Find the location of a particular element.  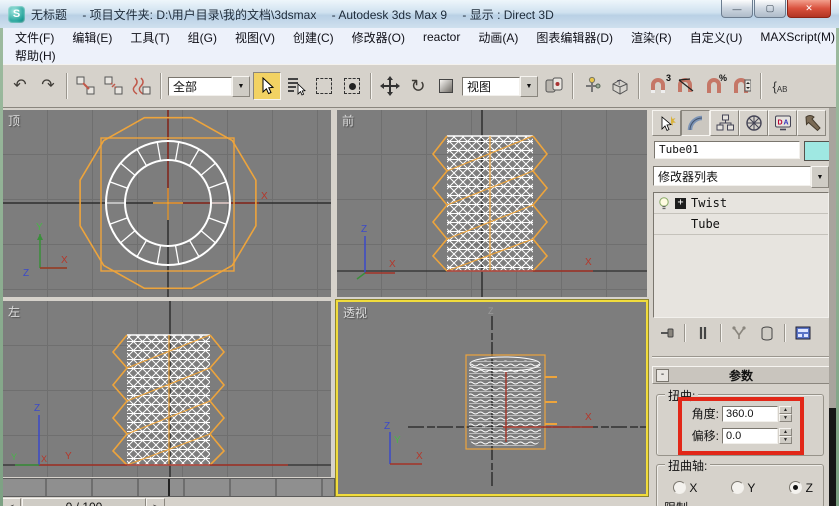

svg-text: X is located at coordinates (44, 459).